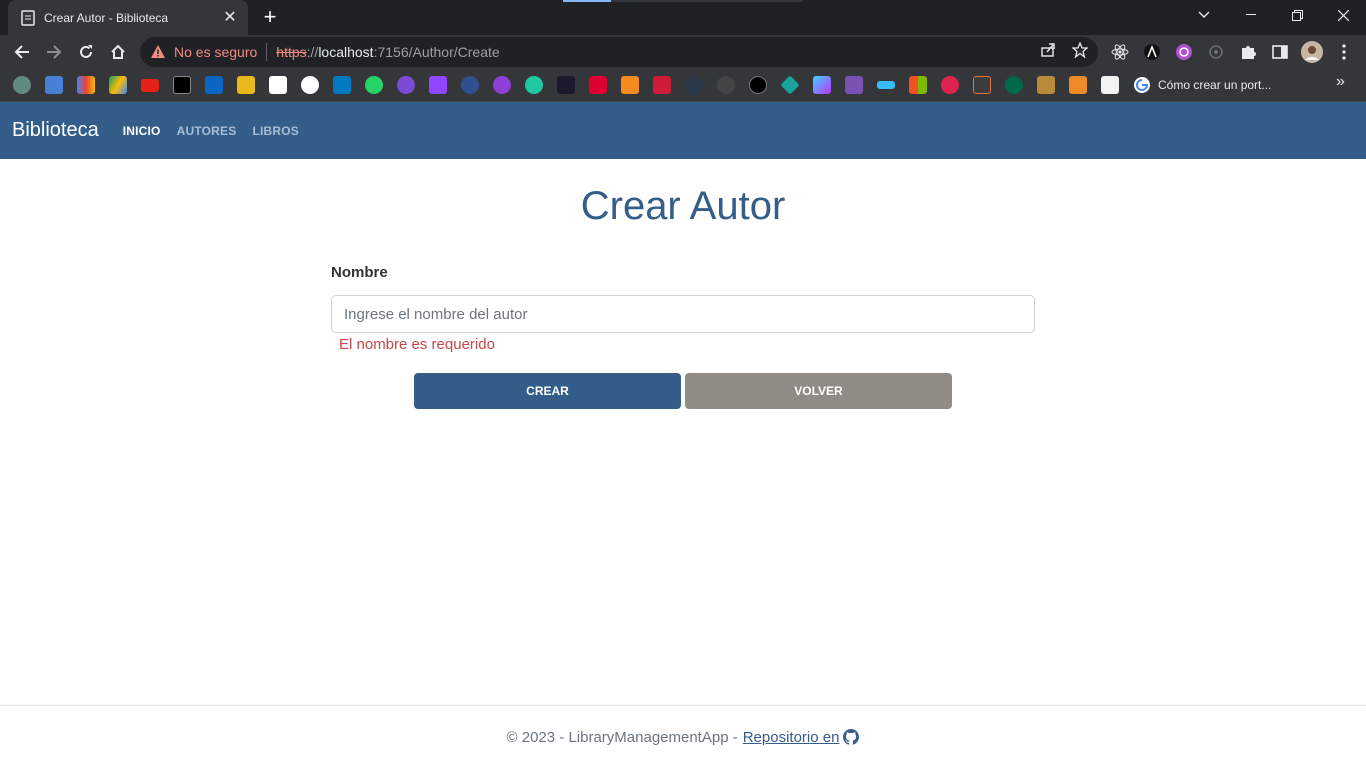  What do you see at coordinates (54, 85) in the screenshot?
I see `google-translate-icon` at bounding box center [54, 85].